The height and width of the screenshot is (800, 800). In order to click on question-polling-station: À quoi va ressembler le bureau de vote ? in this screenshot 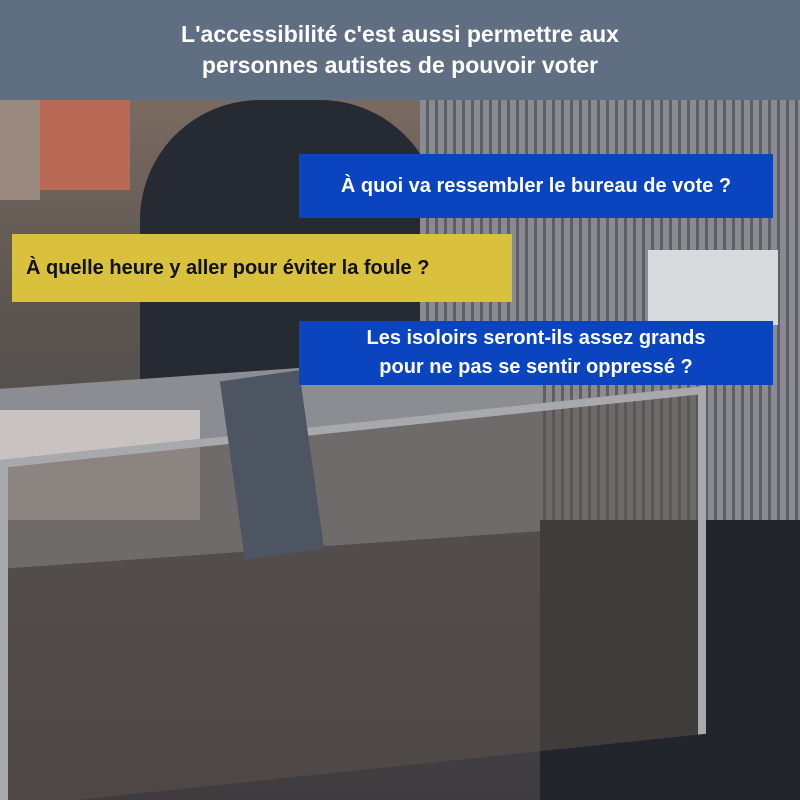, I will do `click(536, 186)`.